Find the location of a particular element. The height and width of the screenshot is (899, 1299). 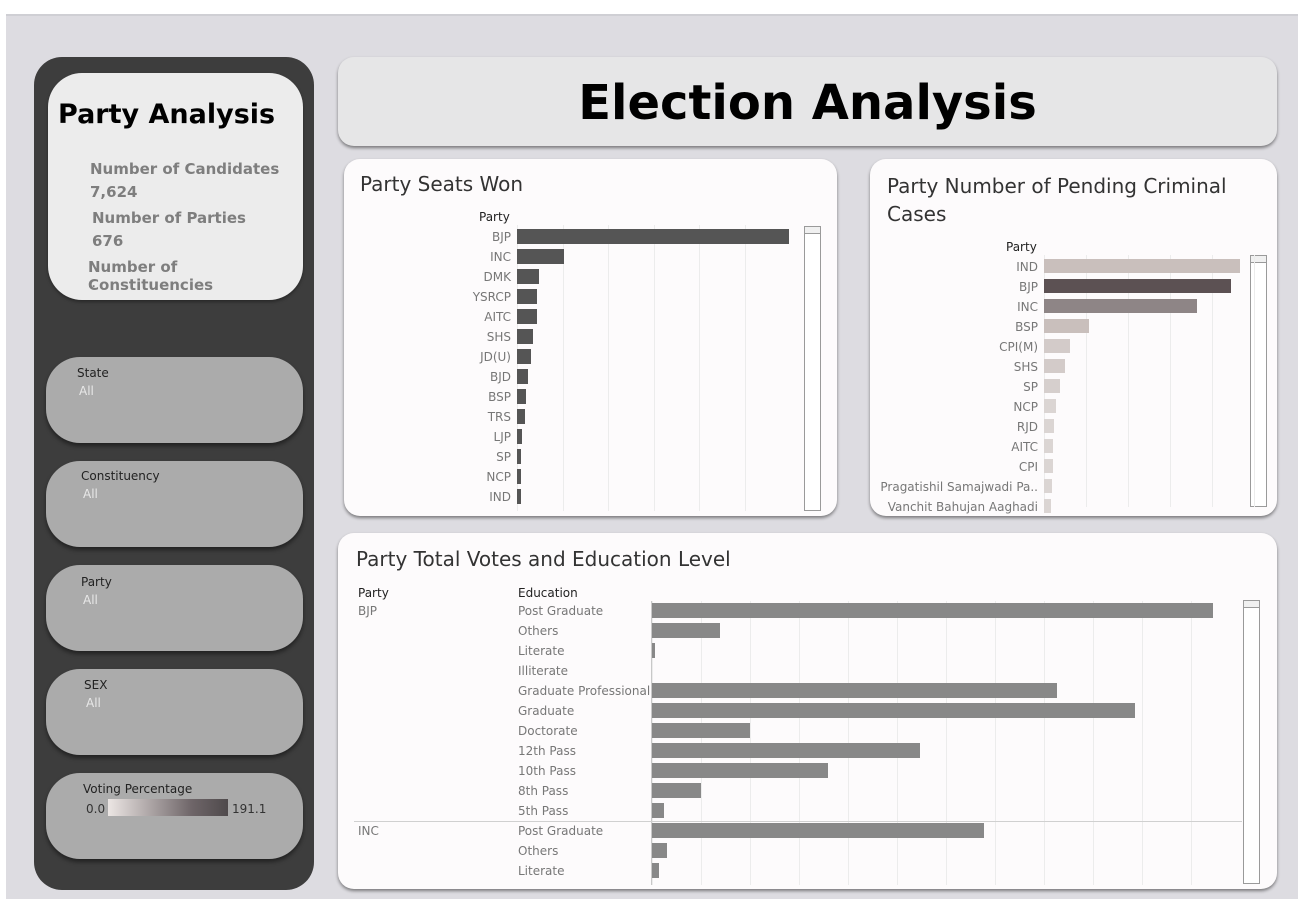

education-row-label: 10th Pass is located at coordinates (547, 771).